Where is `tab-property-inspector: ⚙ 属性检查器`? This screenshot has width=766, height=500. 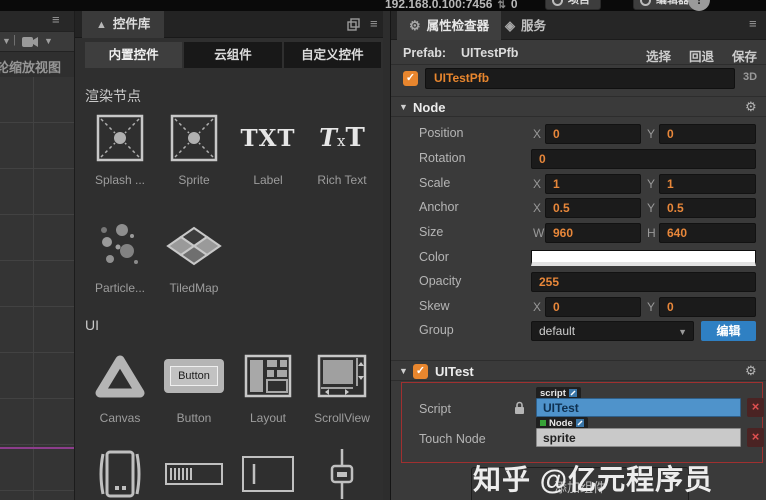 tab-property-inspector: ⚙ 属性检查器 is located at coordinates (449, 25).